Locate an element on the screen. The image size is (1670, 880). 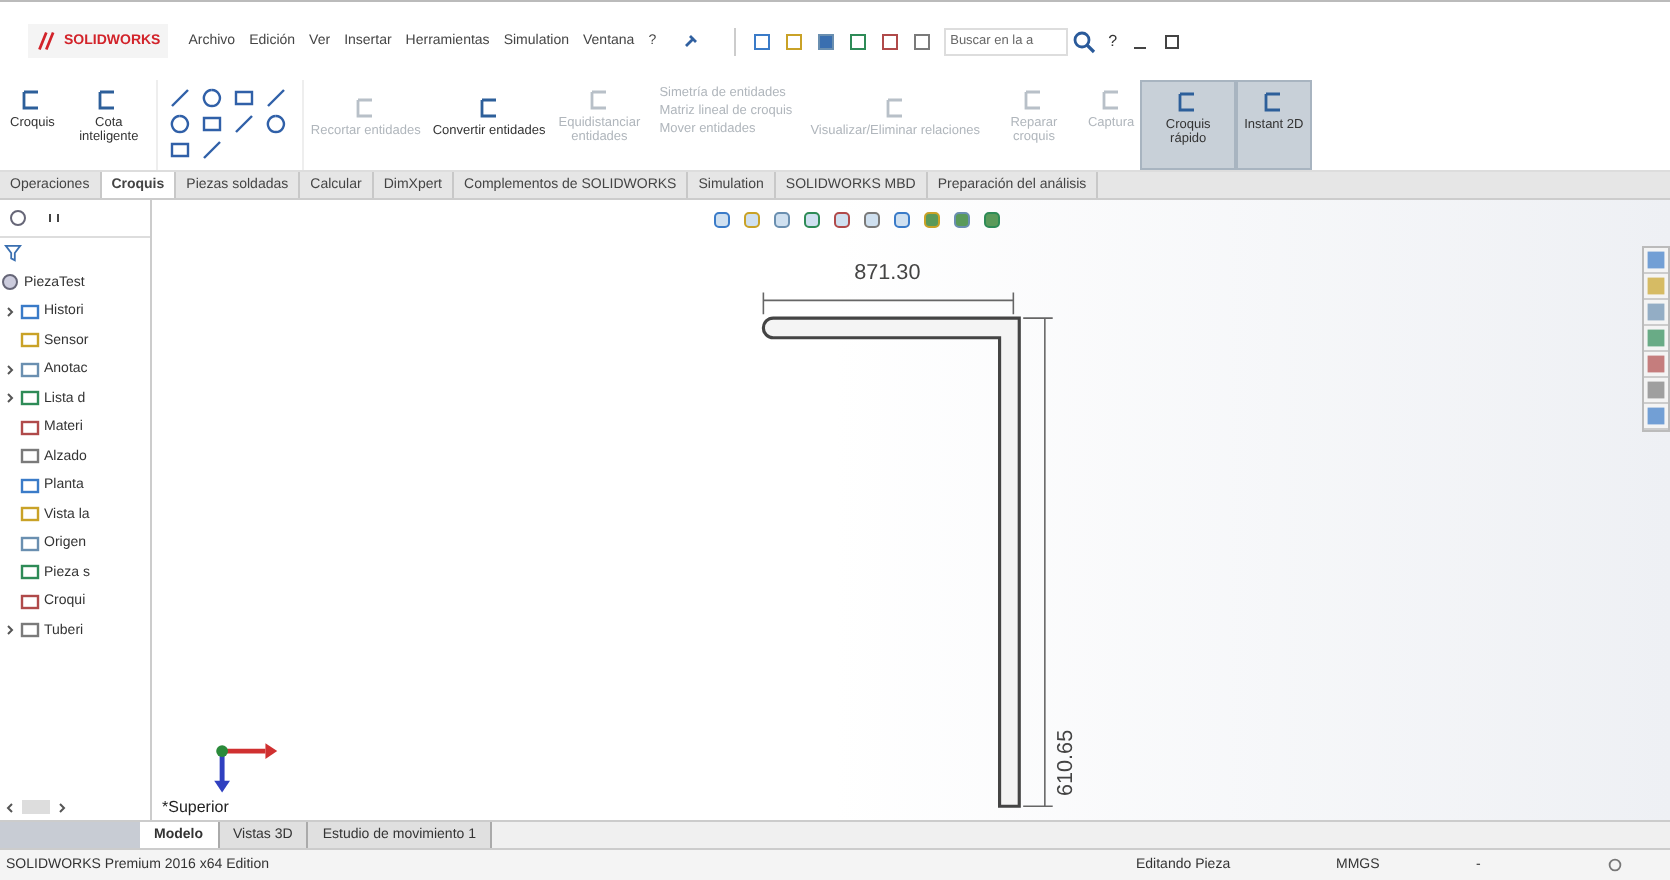
feature-manager-icon is located at coordinates (18, 218).